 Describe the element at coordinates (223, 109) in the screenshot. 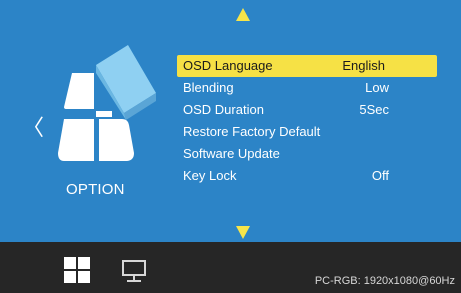

I see `menu-item-label: OSD Duration` at that location.